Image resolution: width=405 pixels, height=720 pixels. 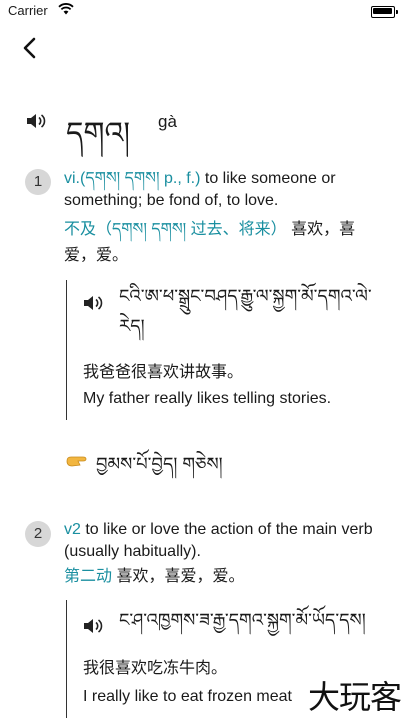 What do you see at coordinates (155, 668) in the screenshot?
I see `example-chinese: 我很喜欢吃冻牛肉。` at bounding box center [155, 668].